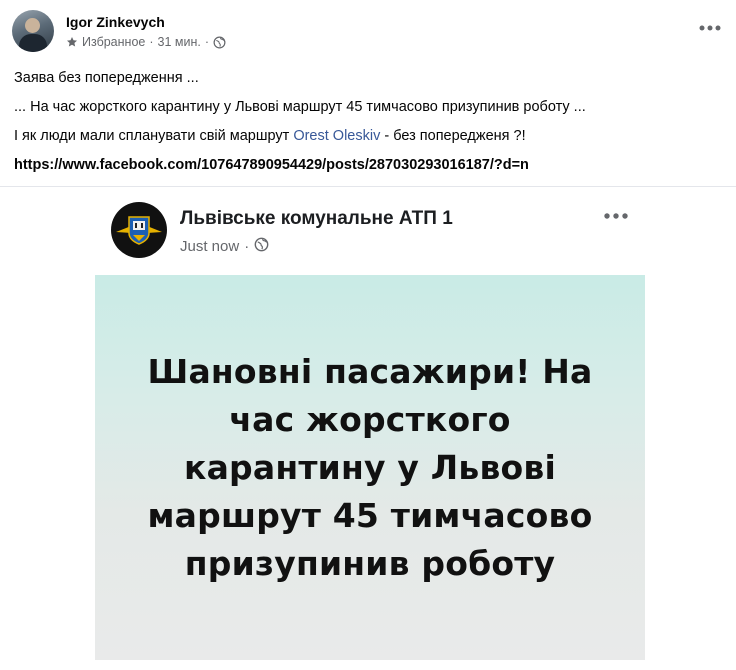 The height and width of the screenshot is (670, 736). I want to click on author-name: Igor Zinkevych, so click(115, 22).